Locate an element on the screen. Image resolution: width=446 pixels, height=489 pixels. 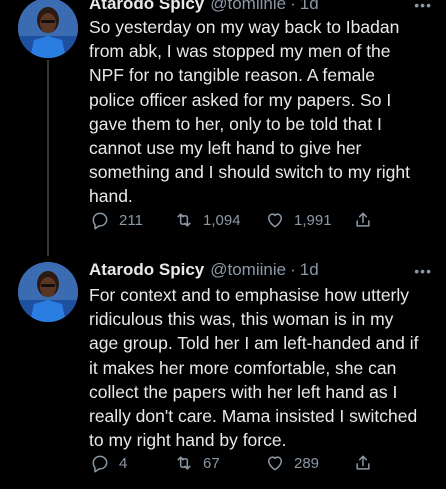
tweet-actions: 4 67 289 is located at coordinates (239, 463).